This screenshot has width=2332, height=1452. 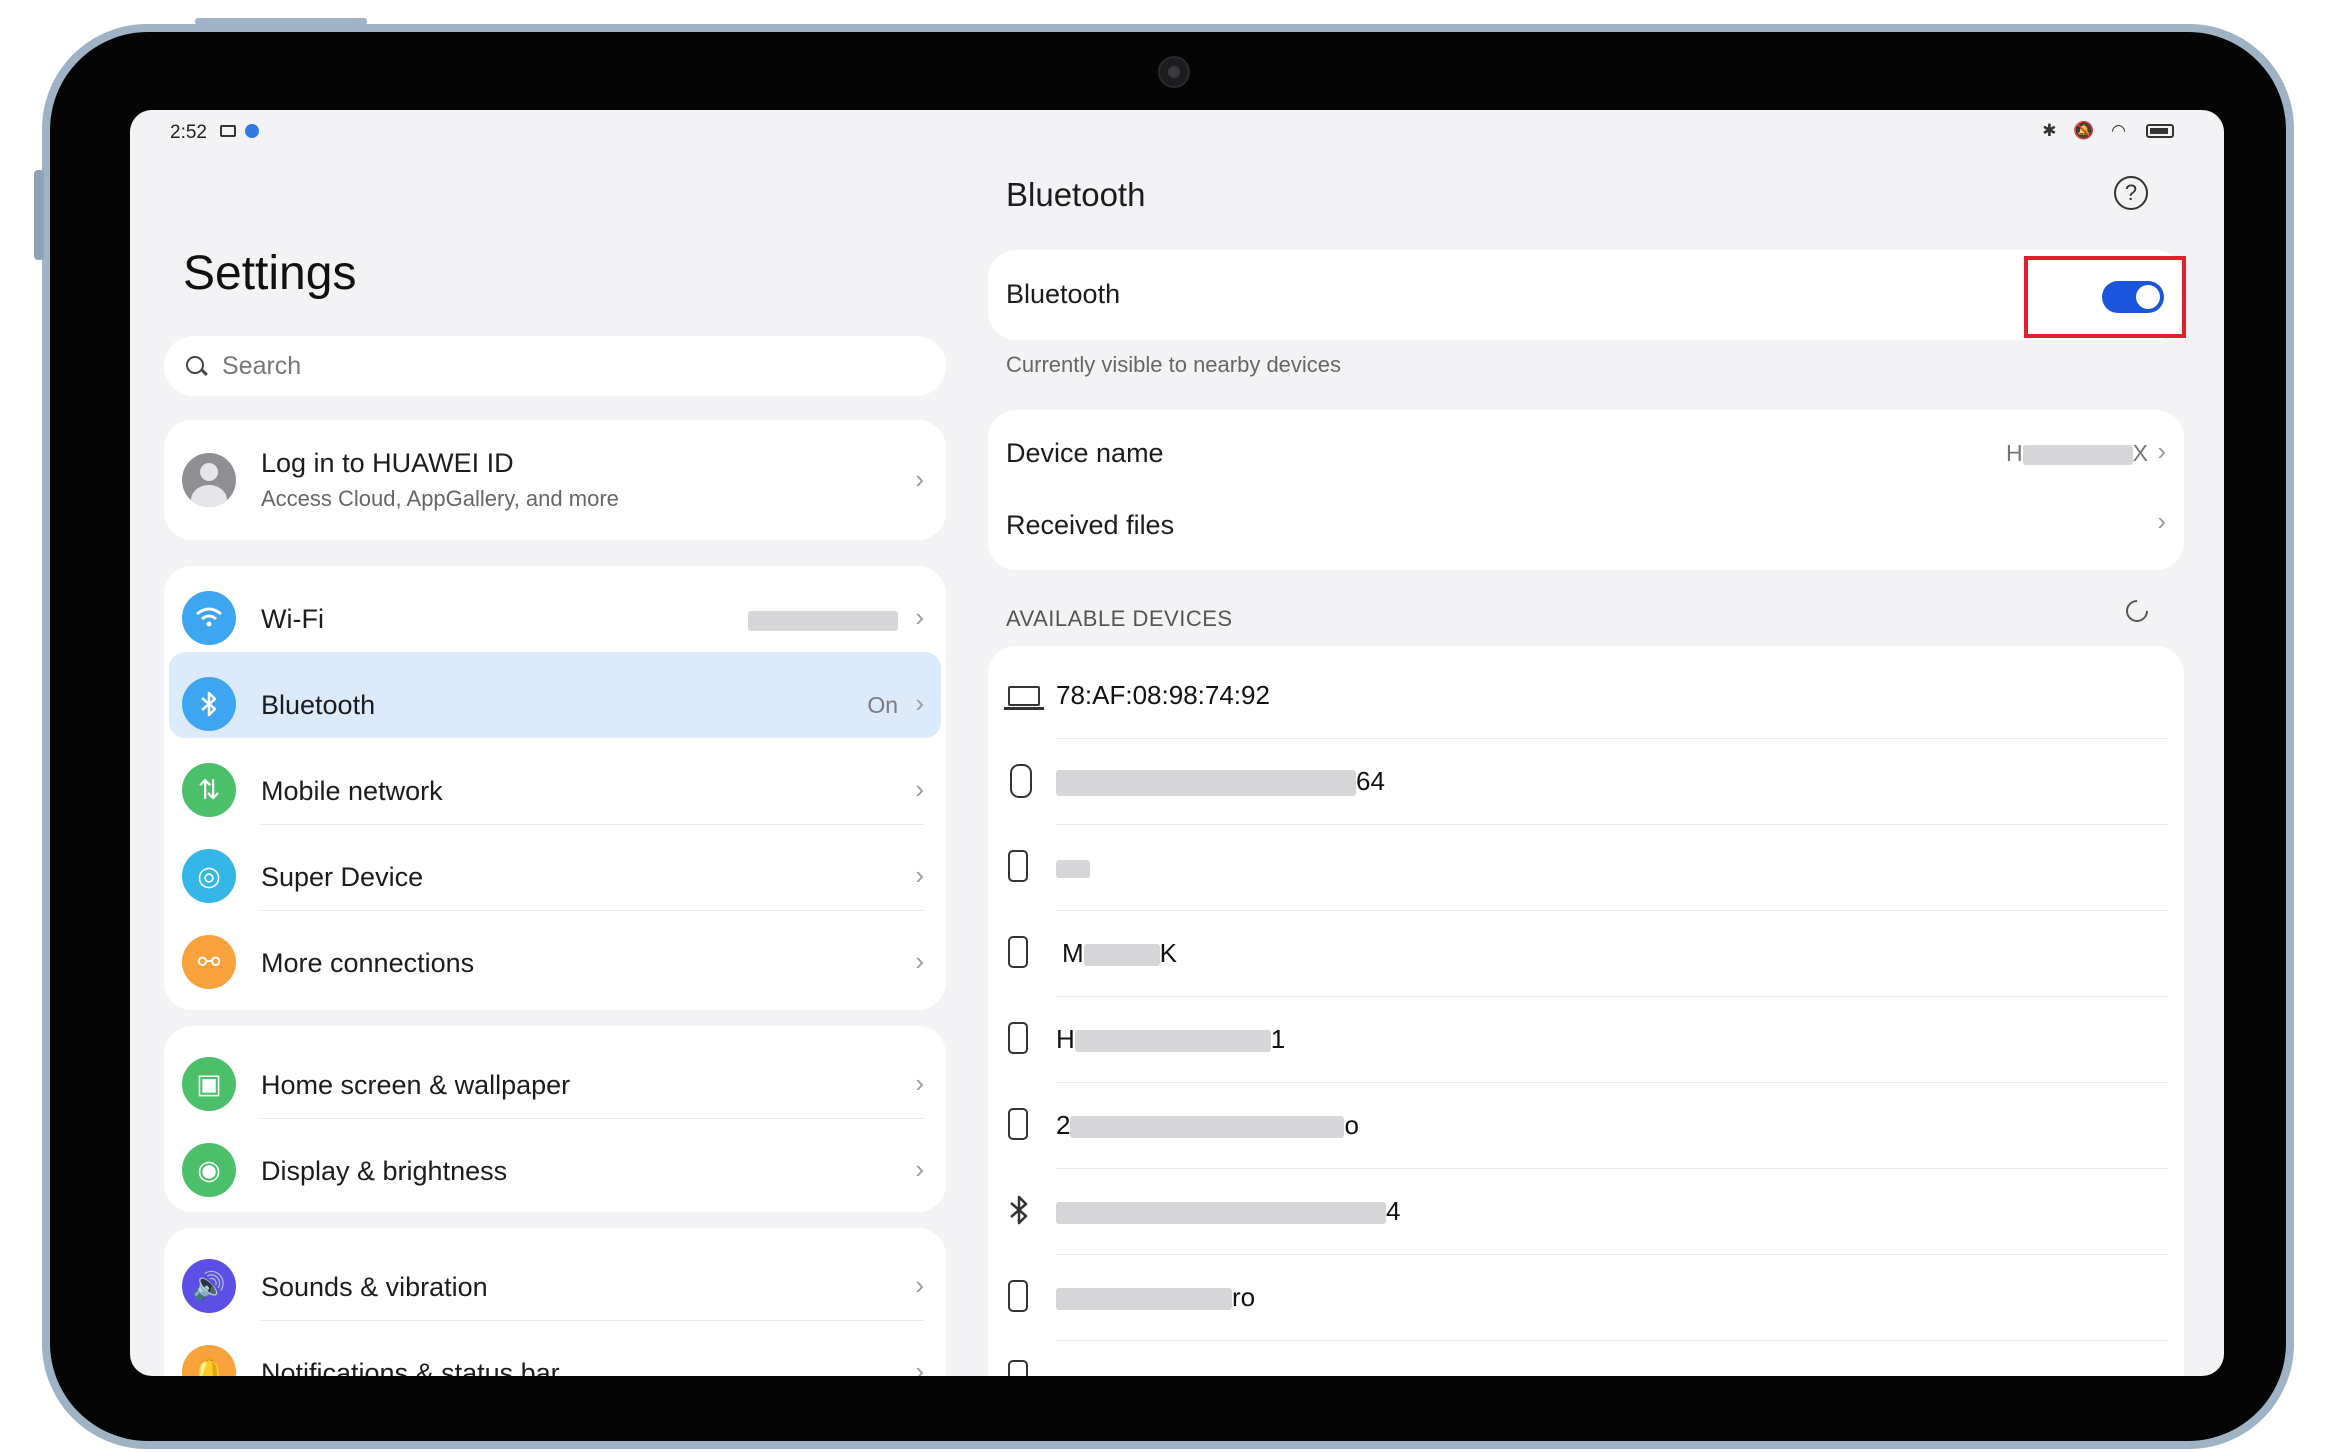 I want to click on sidebar-item-label: Display & brightness, so click(x=384, y=1171).